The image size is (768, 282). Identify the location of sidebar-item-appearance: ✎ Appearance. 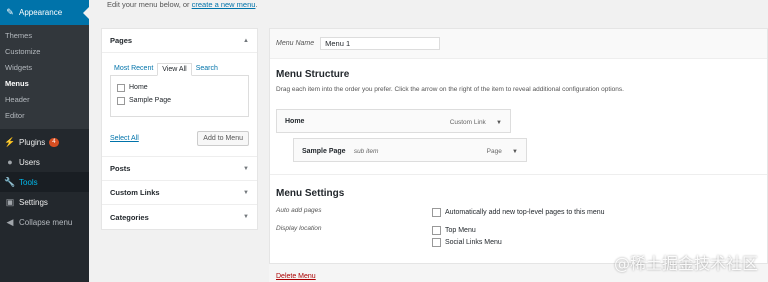
(44, 12).